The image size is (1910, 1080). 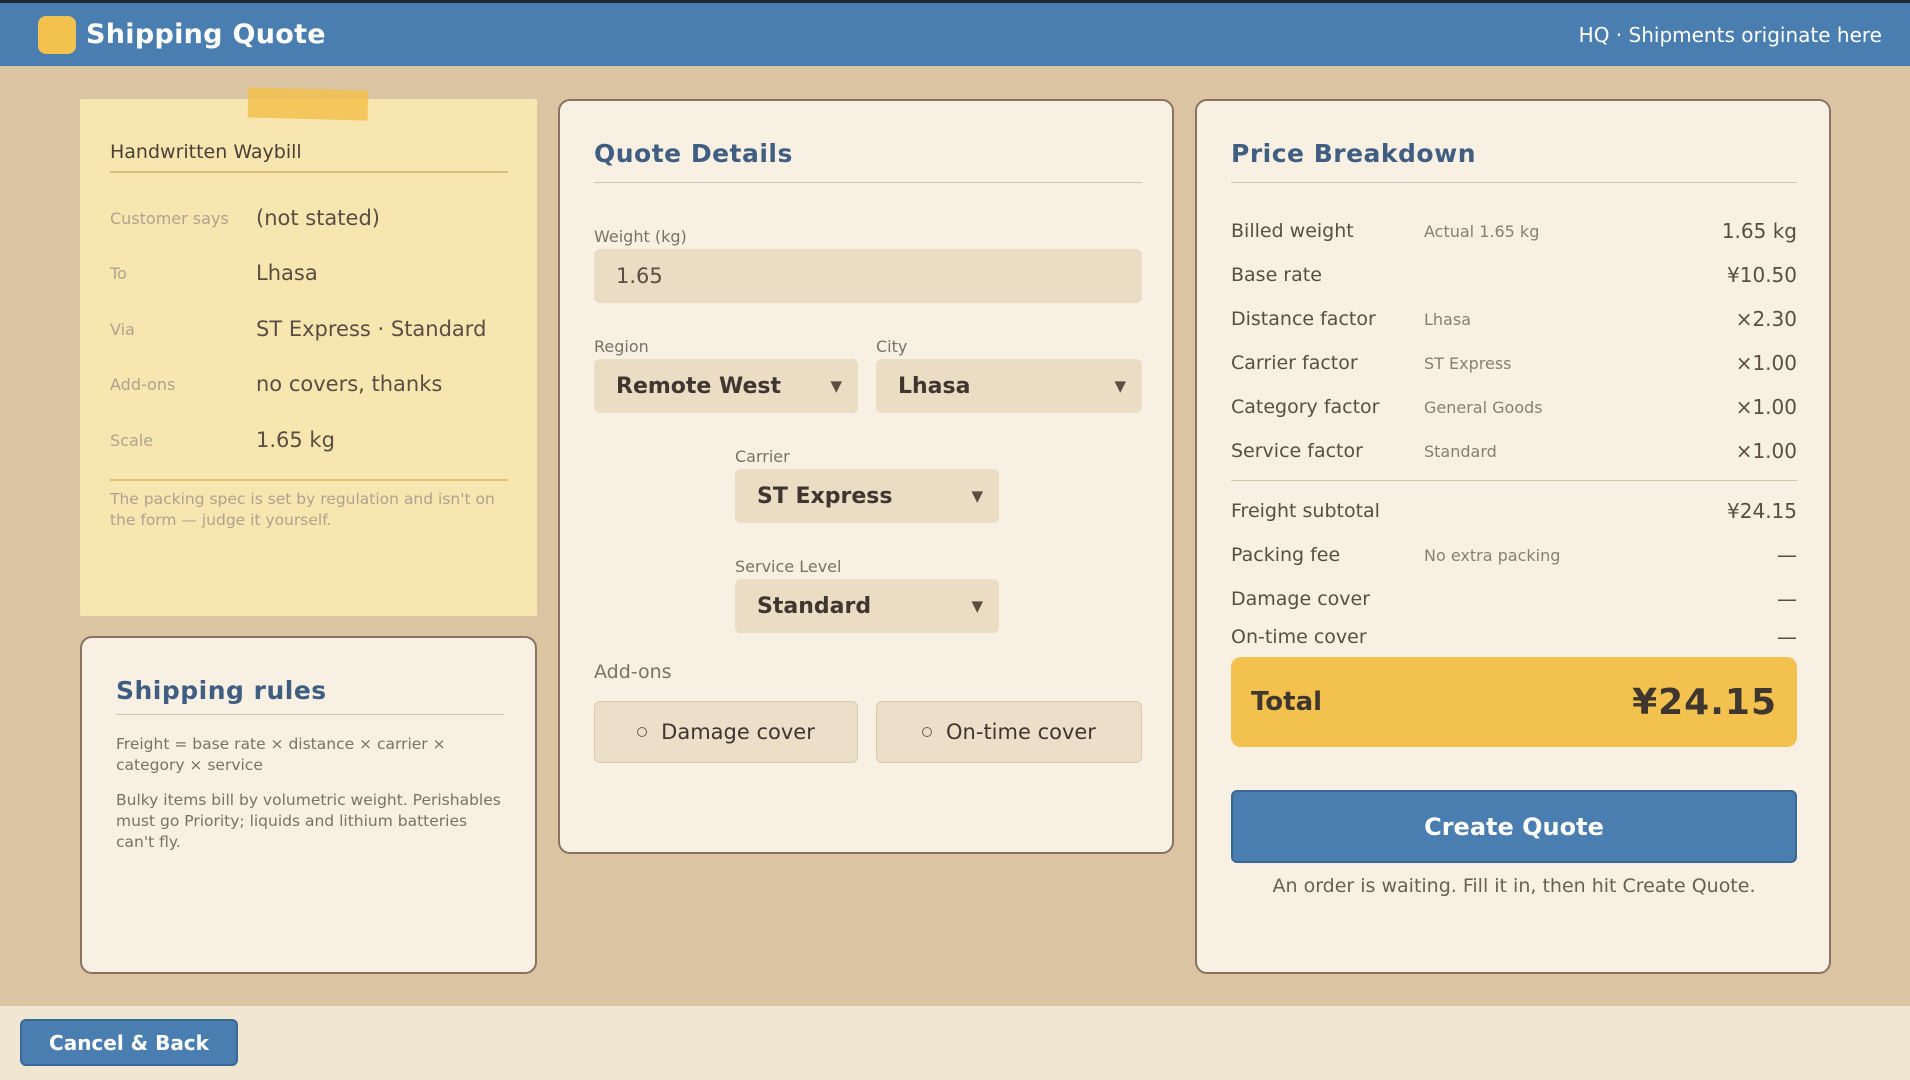 I want to click on price-breakdown-title: Price Breakdown, so click(x=1514, y=161).